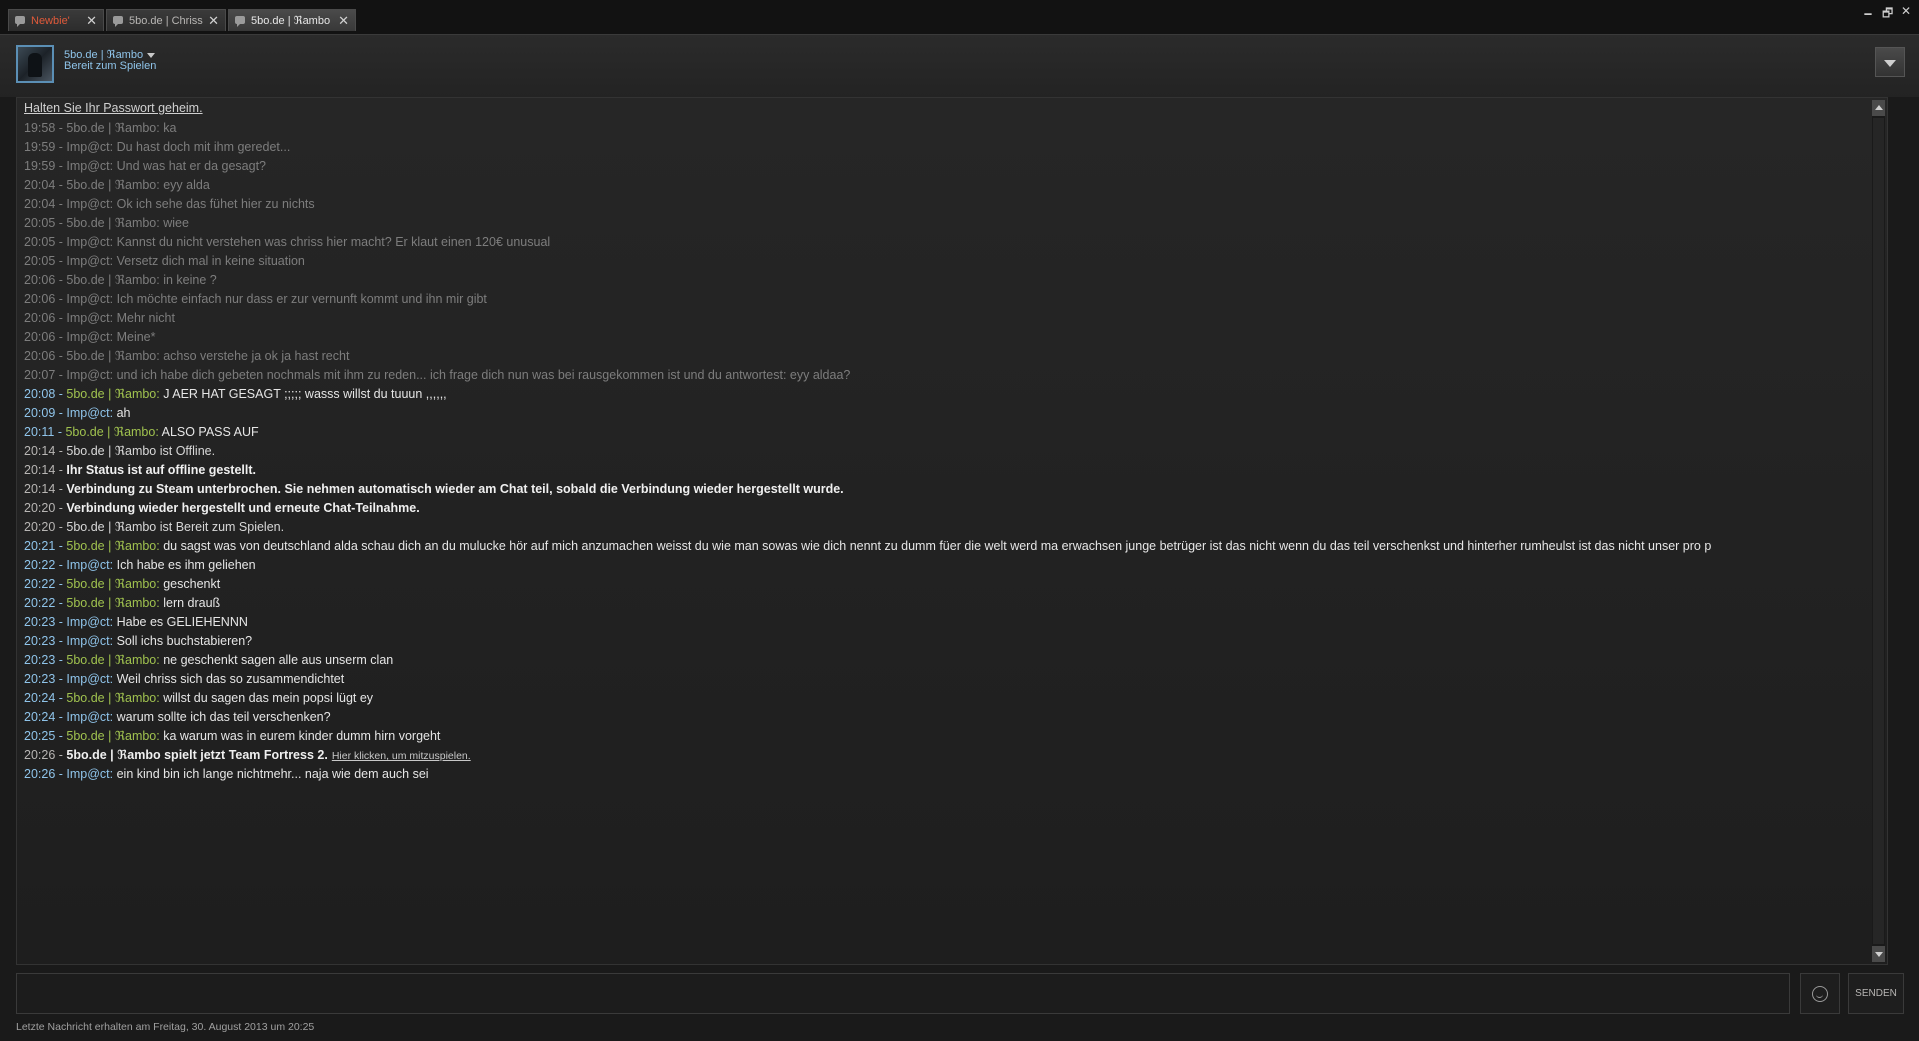 The image size is (1919, 1041). What do you see at coordinates (170, 128) in the screenshot?
I see `message-text: ka` at bounding box center [170, 128].